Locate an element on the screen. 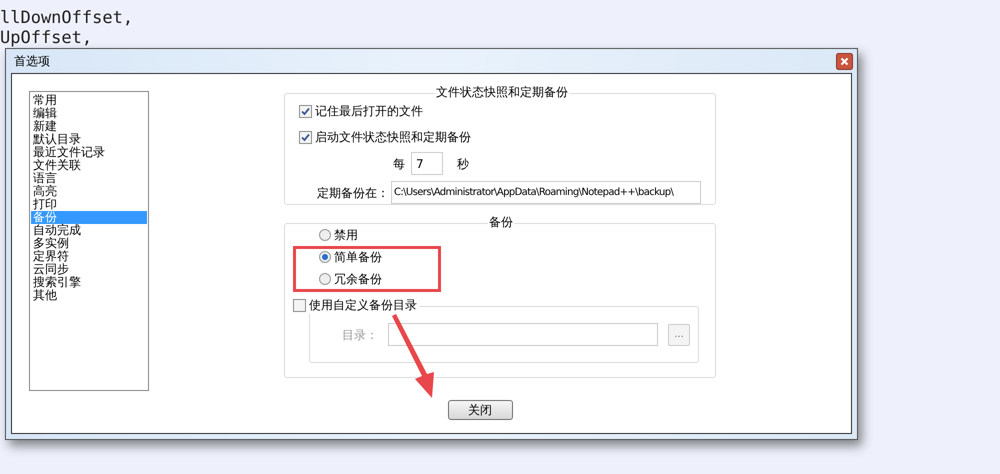 This screenshot has width=1000, height=474. category-item: 编辑 is located at coordinates (89, 113).